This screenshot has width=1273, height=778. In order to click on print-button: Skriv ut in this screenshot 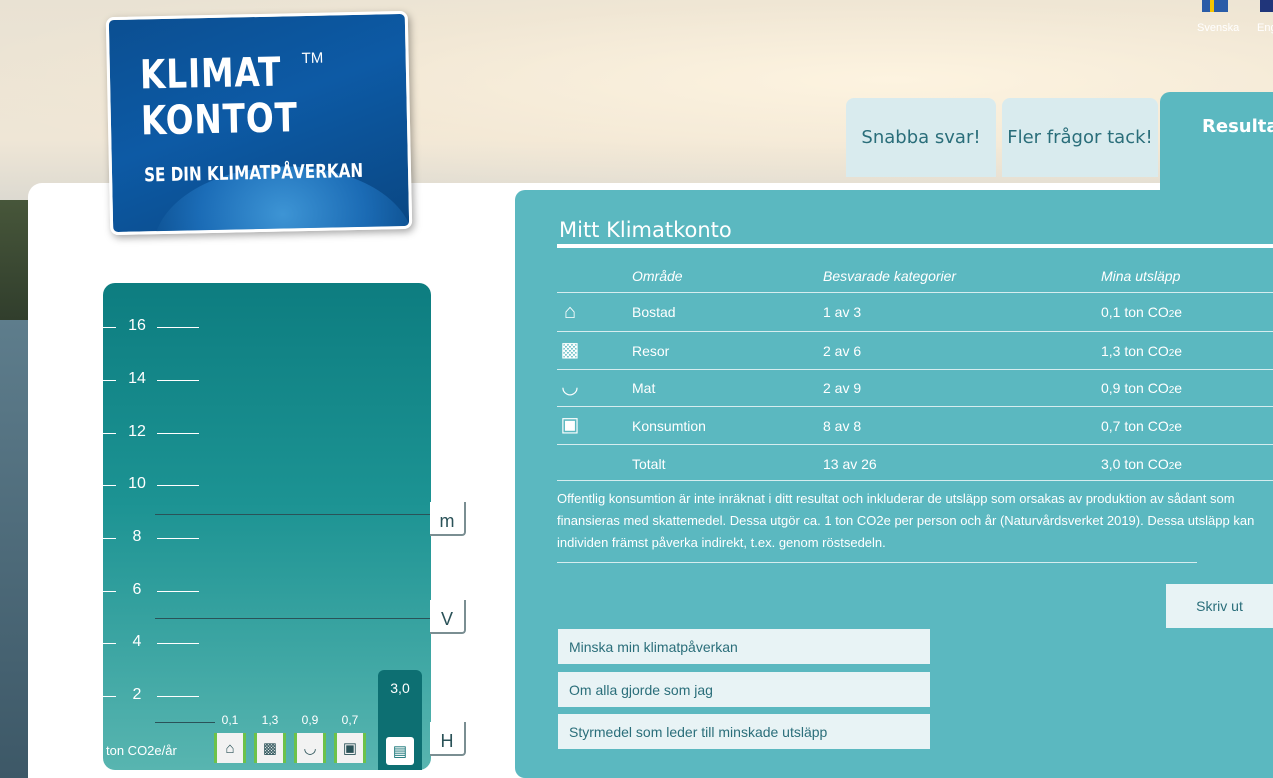, I will do `click(1219, 606)`.